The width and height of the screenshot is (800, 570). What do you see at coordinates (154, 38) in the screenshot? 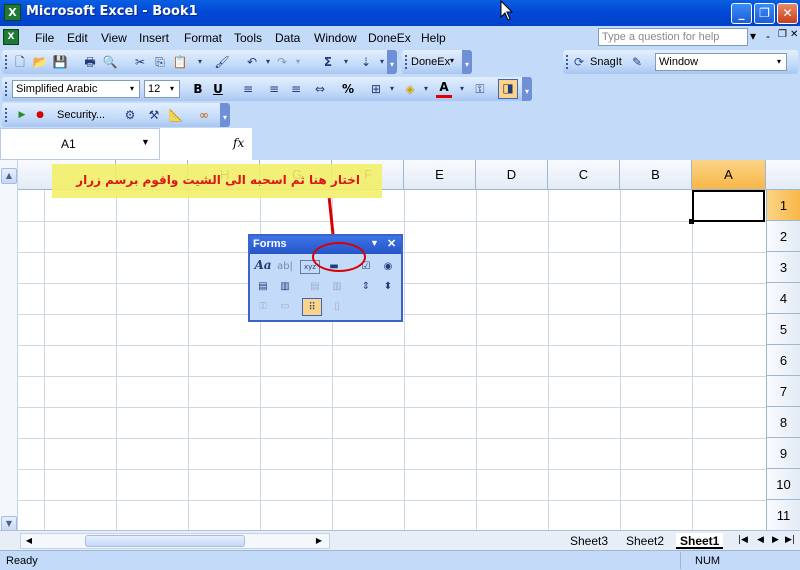
I see `menu-insert: Insert` at bounding box center [154, 38].